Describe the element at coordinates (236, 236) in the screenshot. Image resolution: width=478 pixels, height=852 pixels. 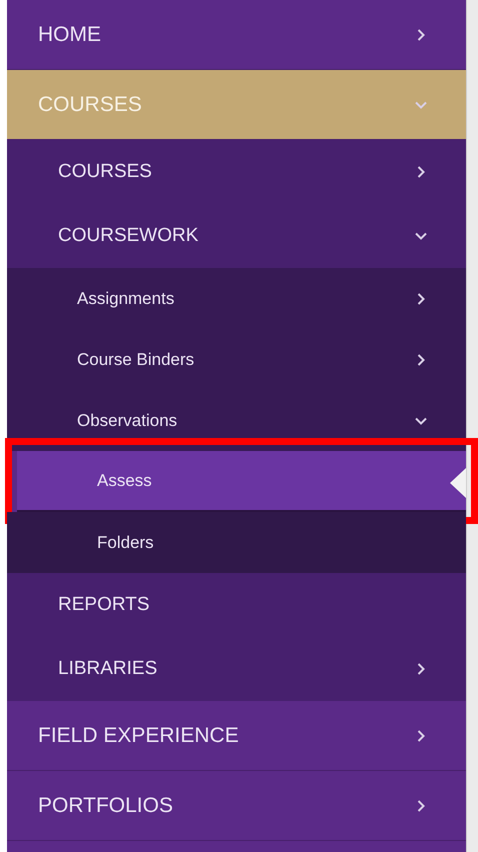
I see `menu-item: COURSEWORK` at that location.